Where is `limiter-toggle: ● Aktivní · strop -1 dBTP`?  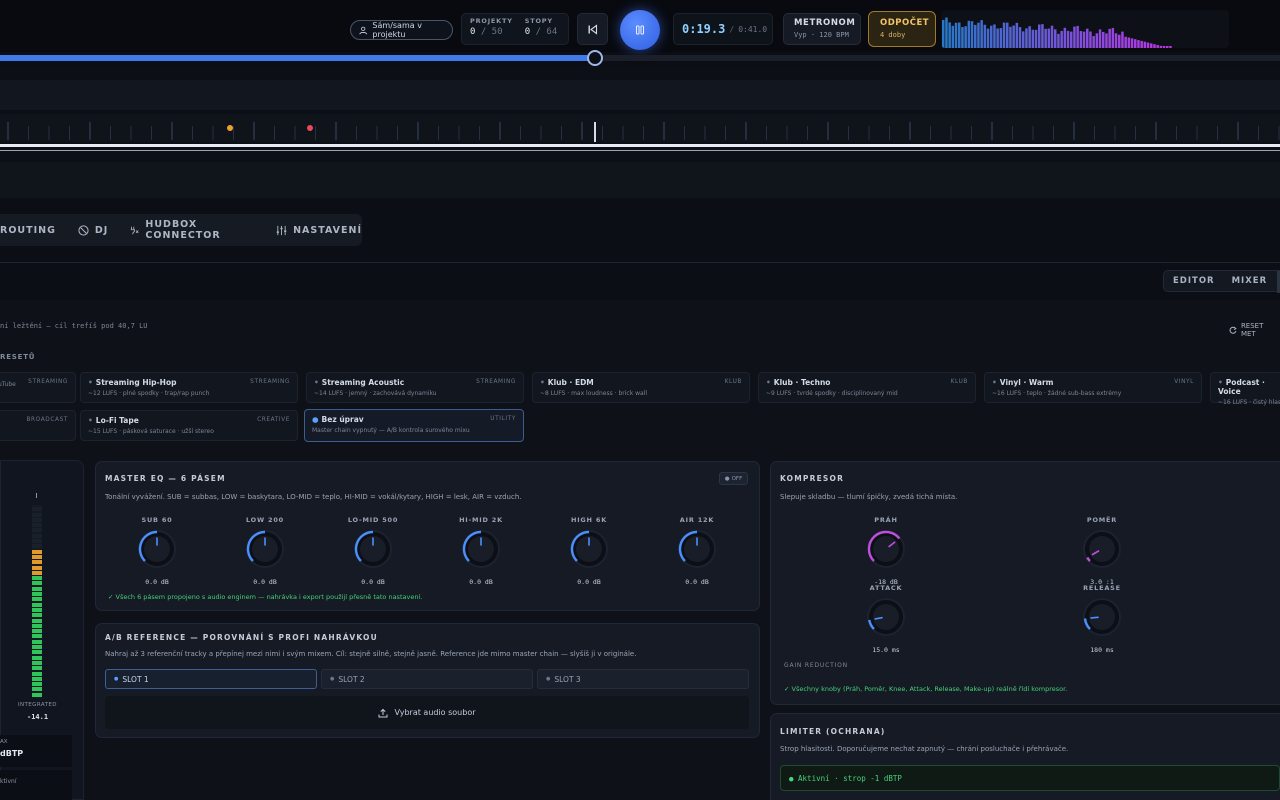
limiter-toggle: ● Aktivní · strop -1 dBTP is located at coordinates (1030, 778).